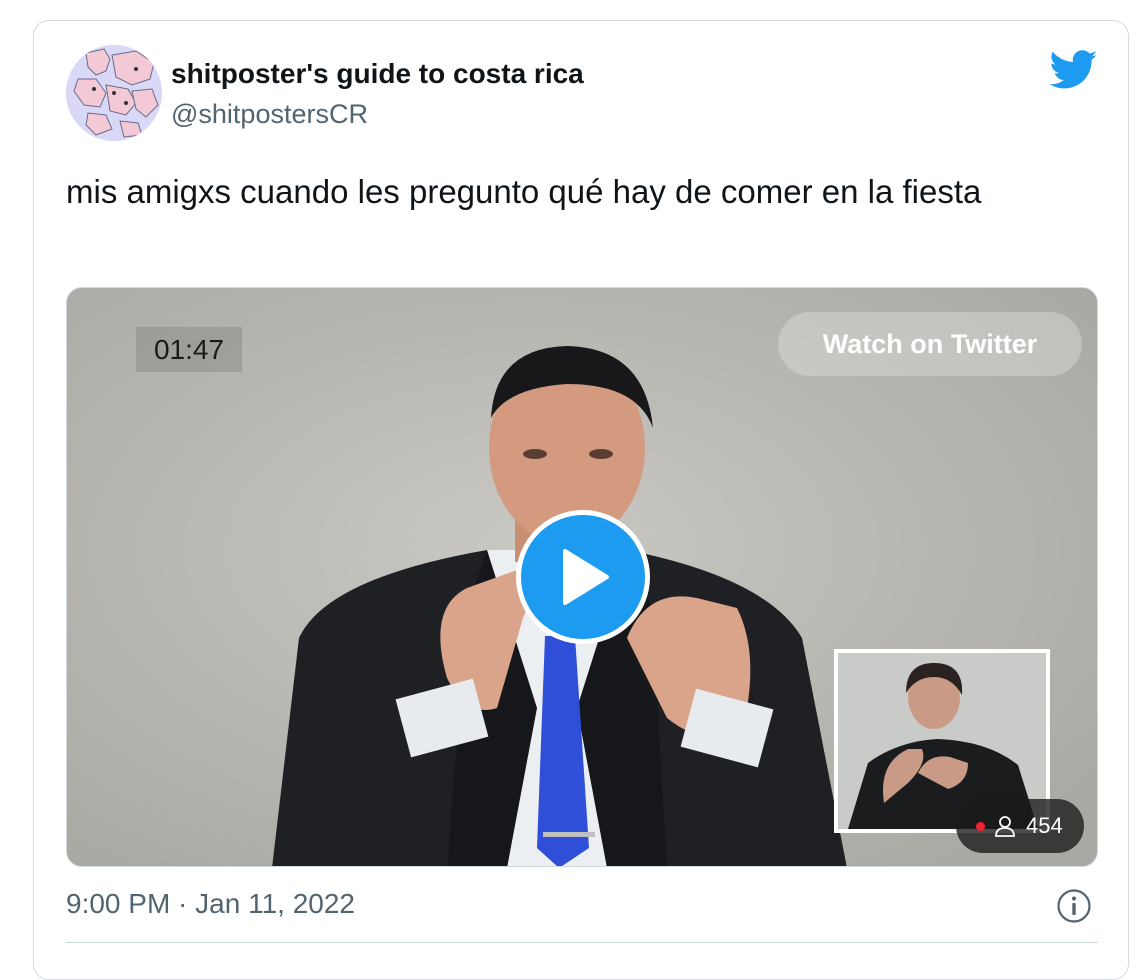  Describe the element at coordinates (980, 826) in the screenshot. I see `live-dot-icon` at that location.